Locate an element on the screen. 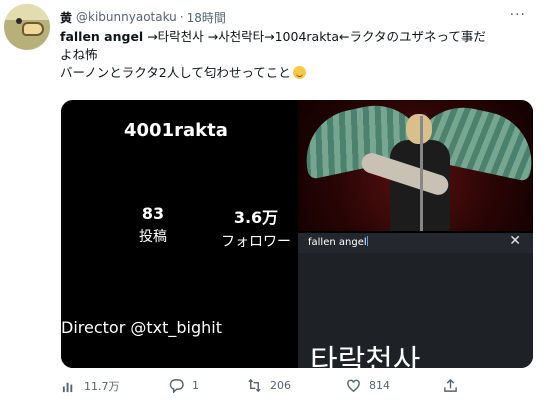 This screenshot has width=546, height=408. share-button is located at coordinates (454, 385).